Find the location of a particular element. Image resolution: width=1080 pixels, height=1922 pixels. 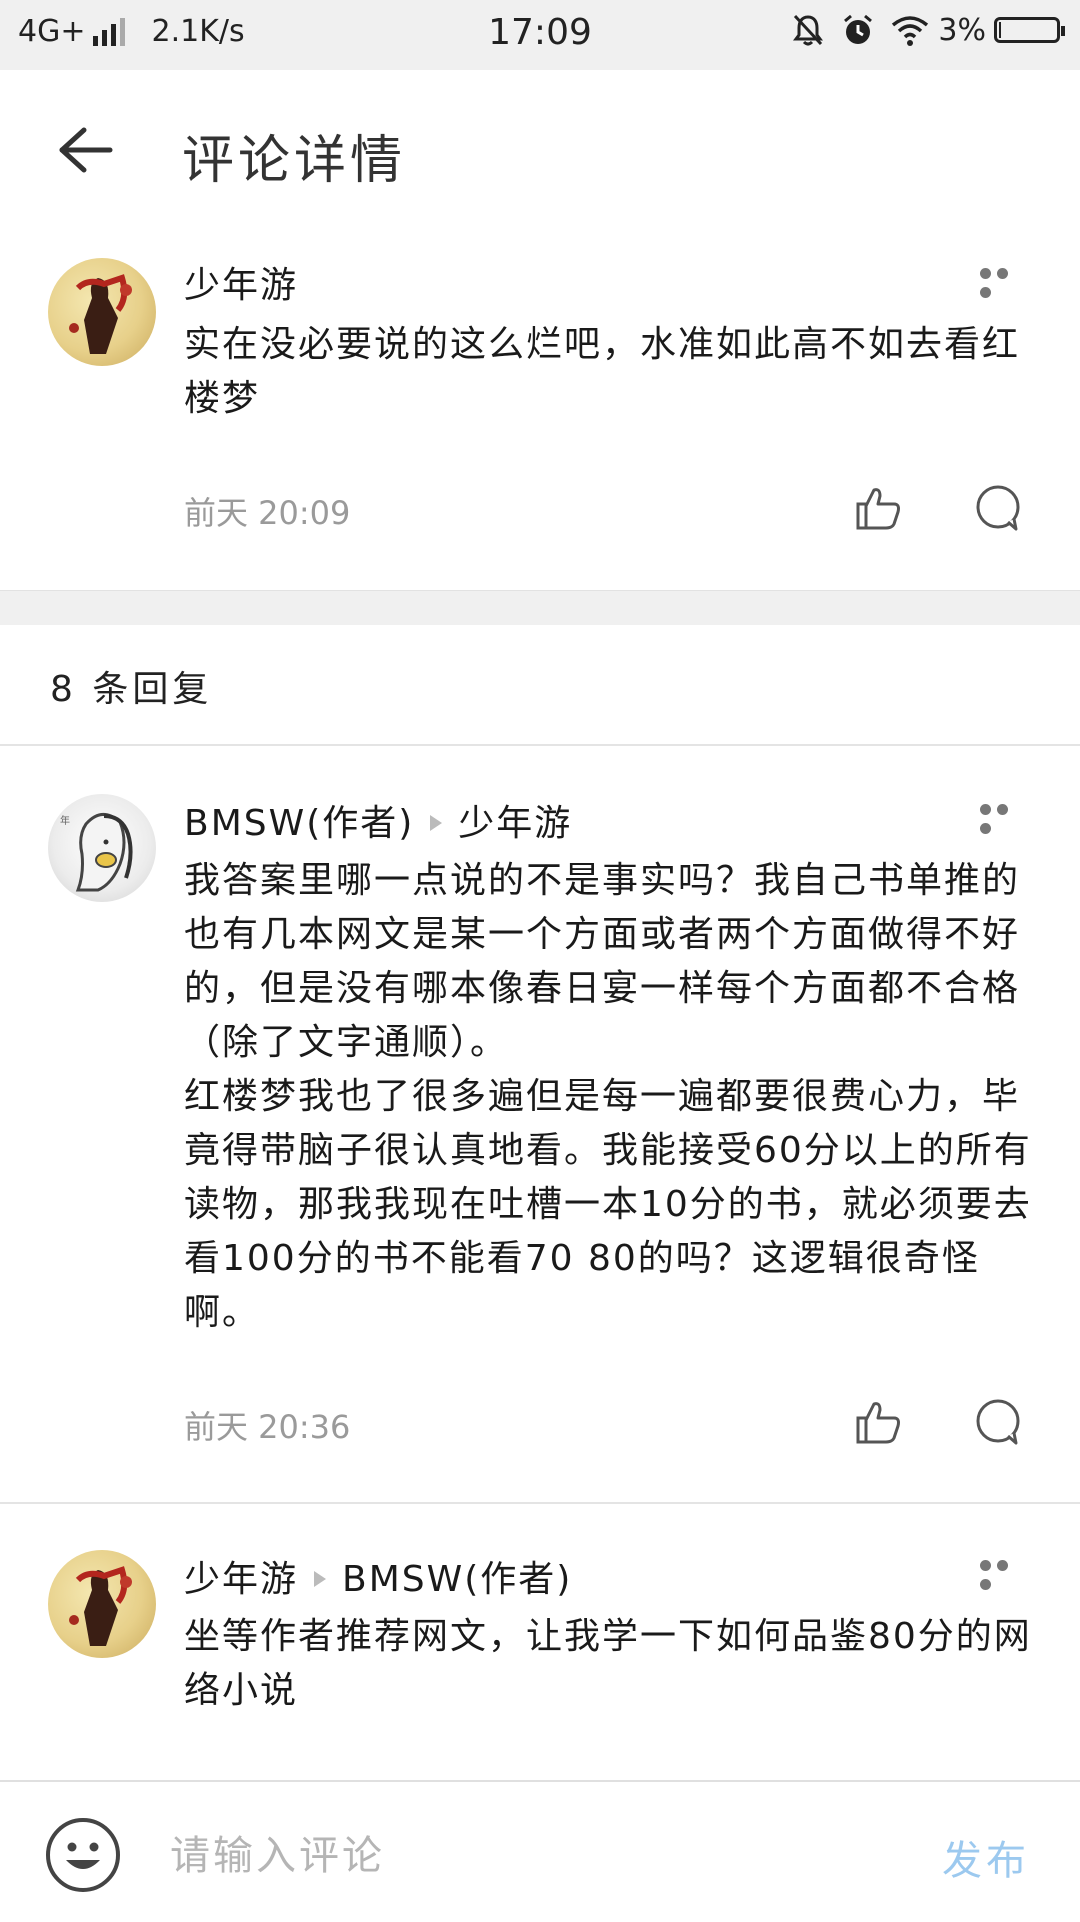

svg-text: 年 is located at coordinates (65, 820).